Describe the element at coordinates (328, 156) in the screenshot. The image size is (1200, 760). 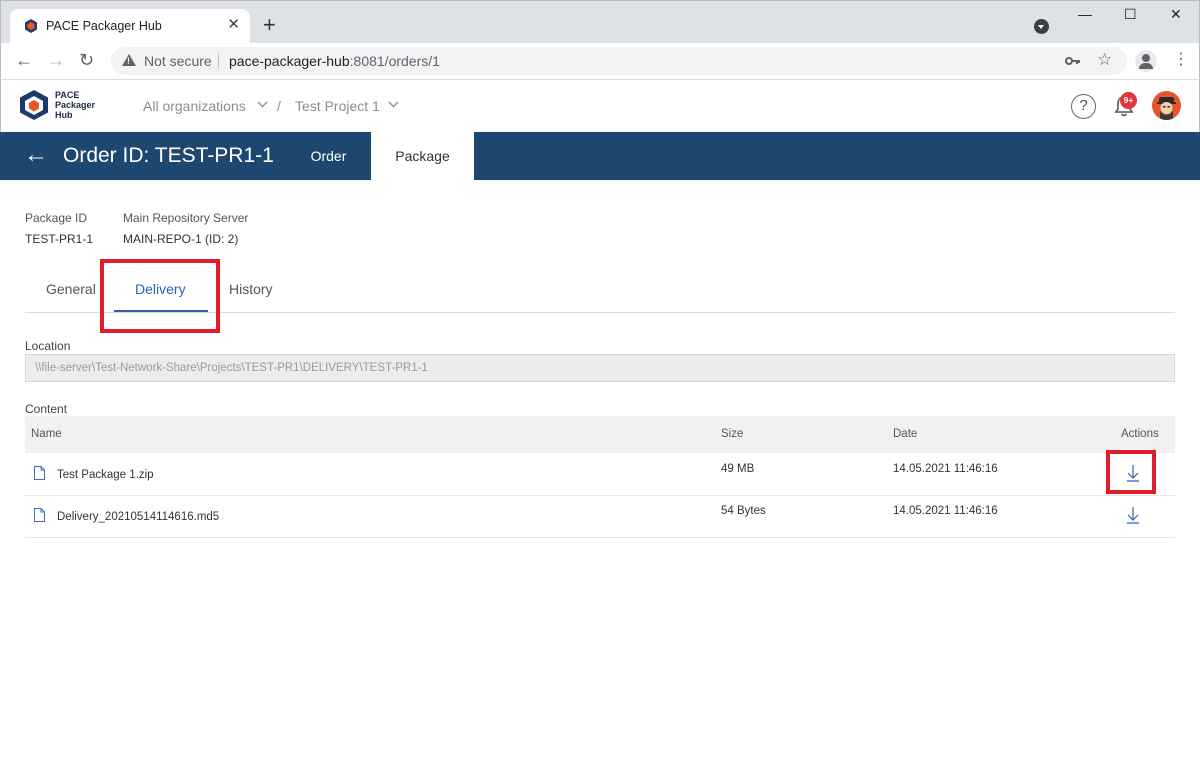
I see `tab-order: Order` at that location.